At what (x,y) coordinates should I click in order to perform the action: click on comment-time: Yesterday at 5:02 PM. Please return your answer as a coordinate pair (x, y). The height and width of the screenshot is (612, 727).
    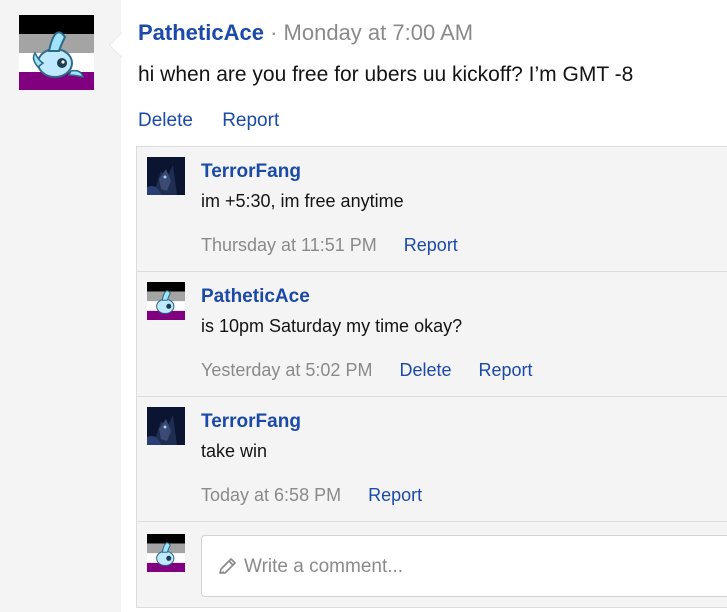
    Looking at the image, I should click on (286, 370).